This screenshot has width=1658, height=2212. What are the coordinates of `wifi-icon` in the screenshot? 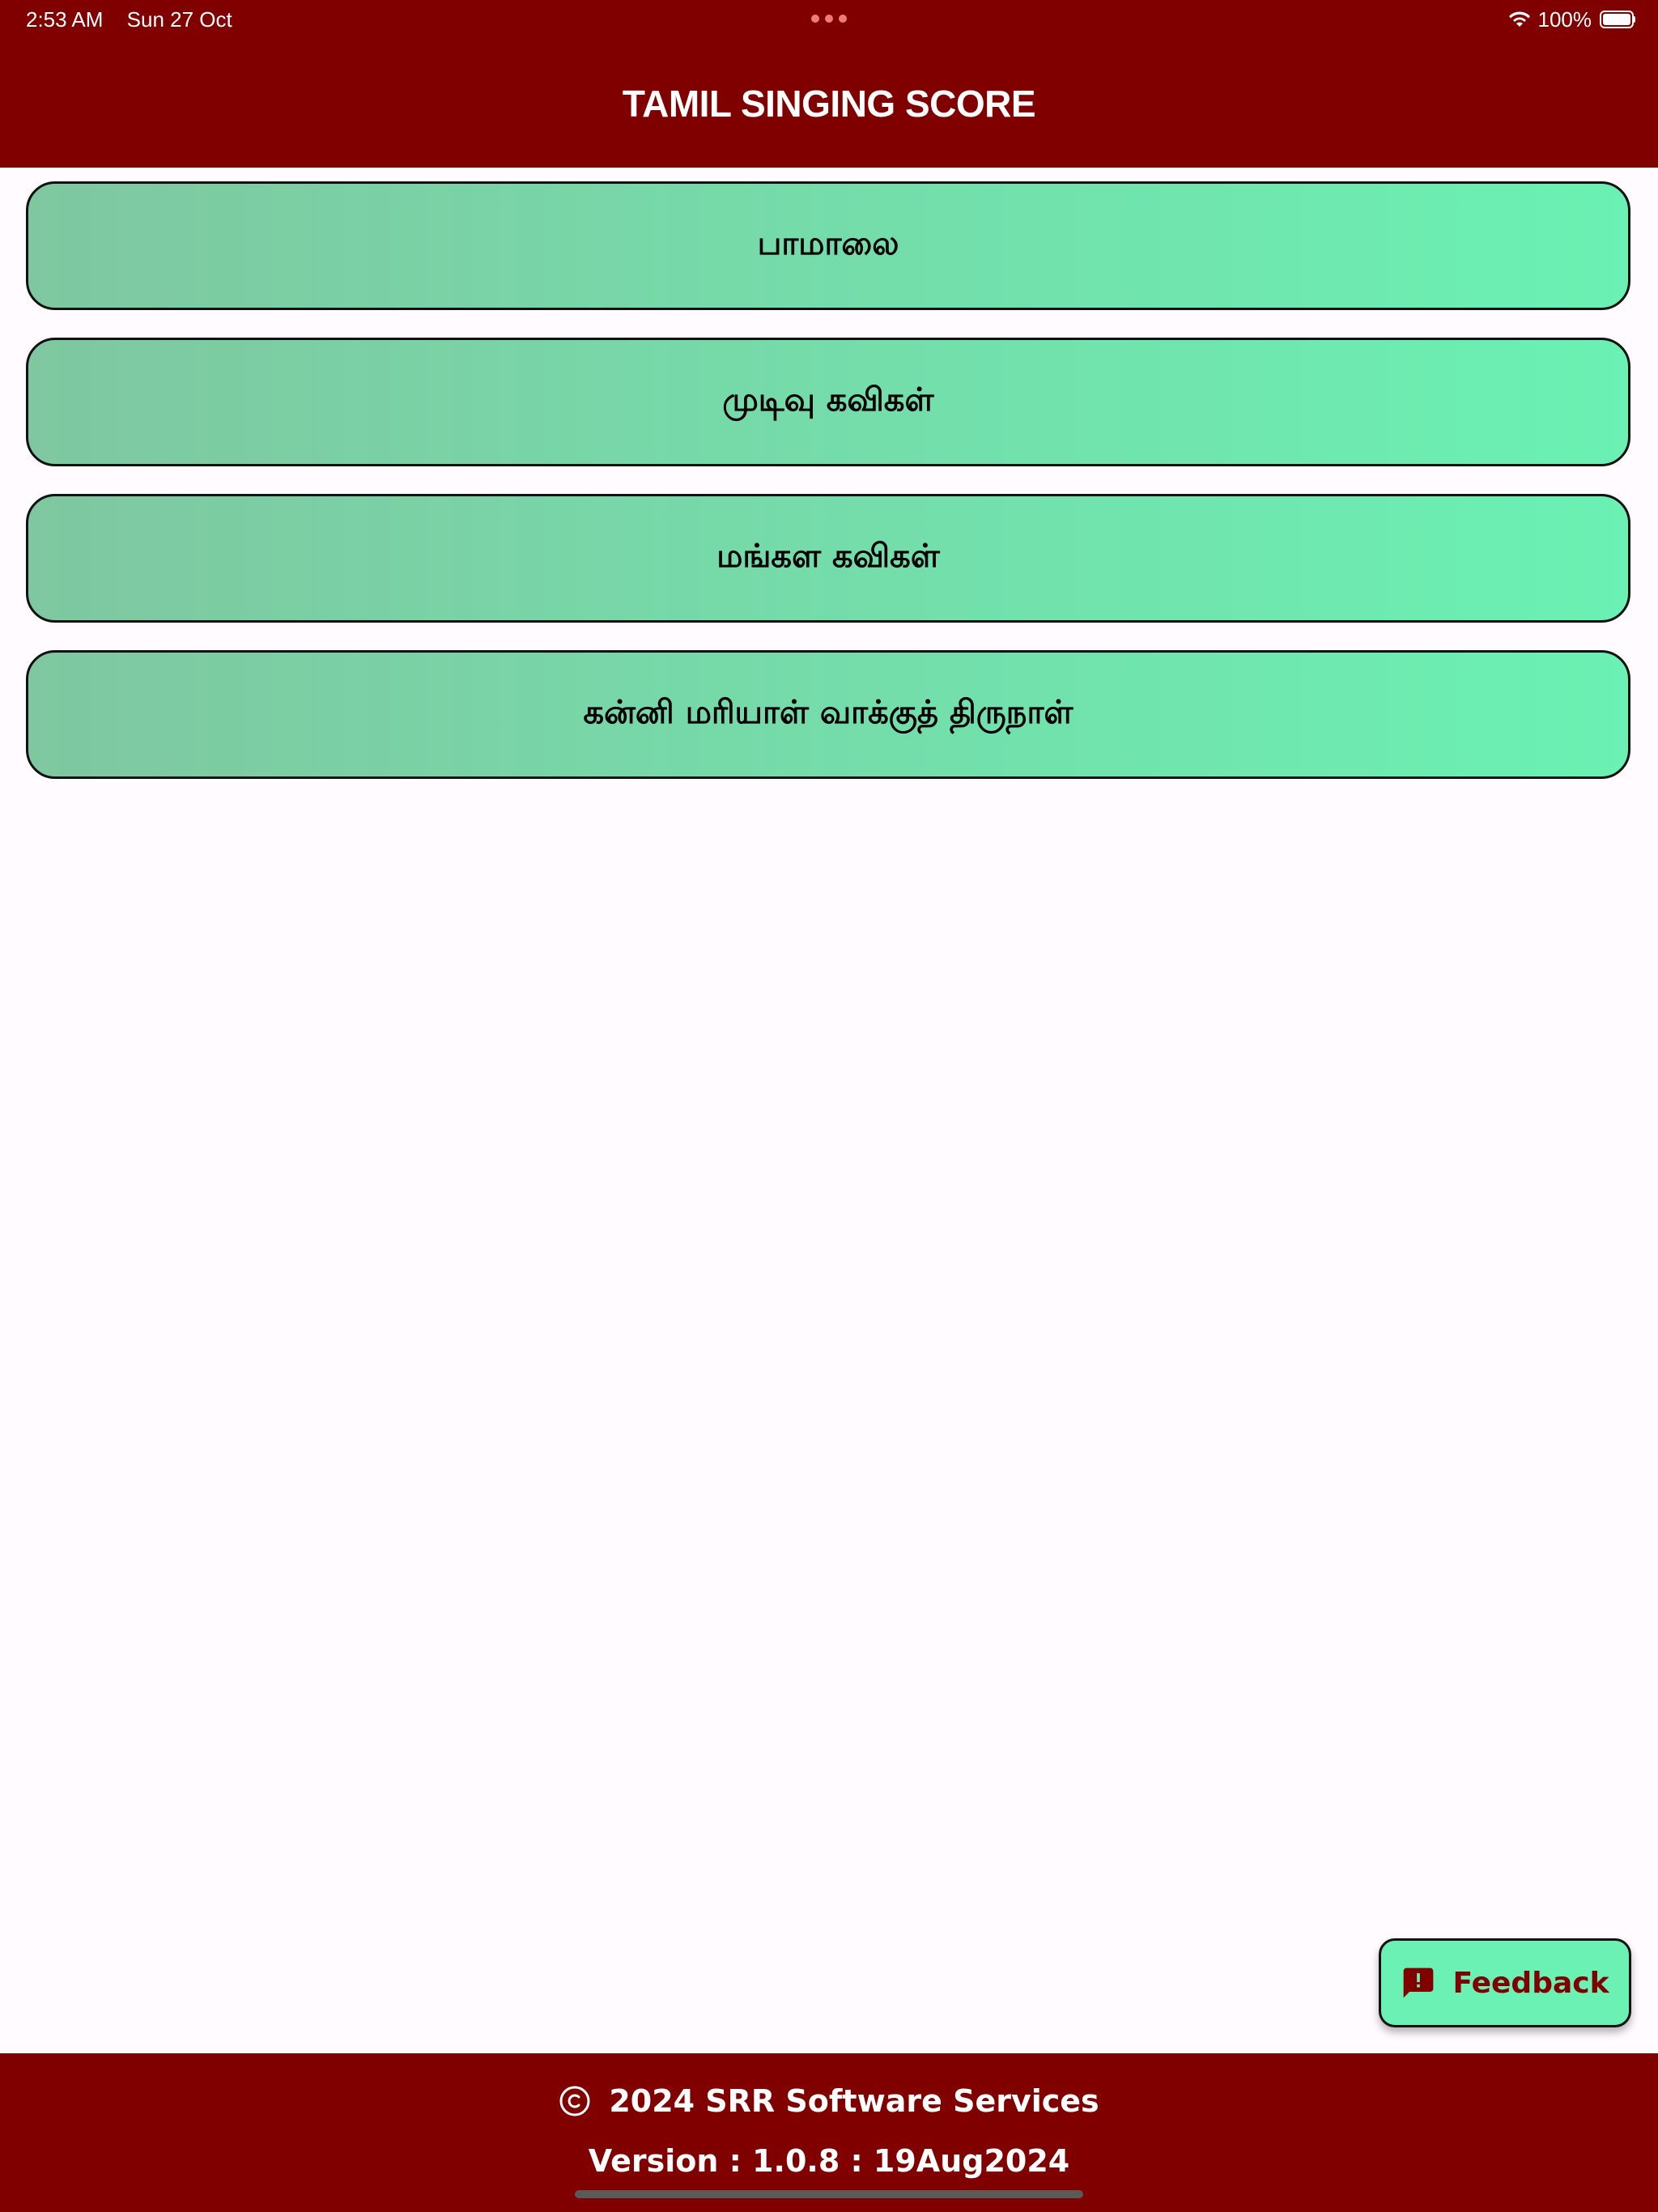 It's located at (1519, 19).